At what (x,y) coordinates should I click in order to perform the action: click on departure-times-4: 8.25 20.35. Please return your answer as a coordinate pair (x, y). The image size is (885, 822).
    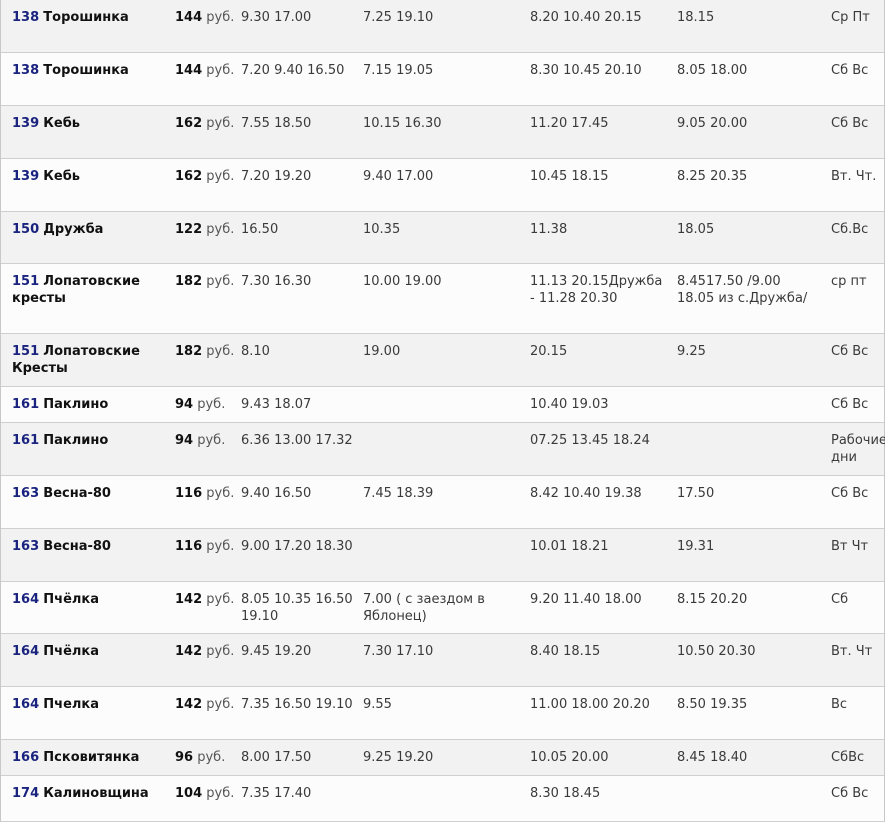
    Looking at the image, I should click on (712, 176).